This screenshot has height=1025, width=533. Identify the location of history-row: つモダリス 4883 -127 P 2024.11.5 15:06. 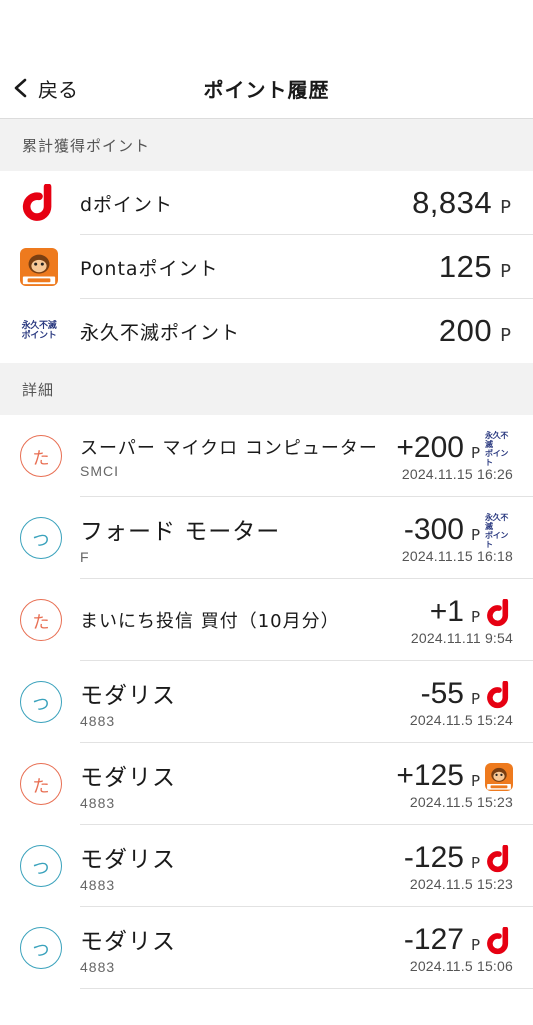
(266, 948).